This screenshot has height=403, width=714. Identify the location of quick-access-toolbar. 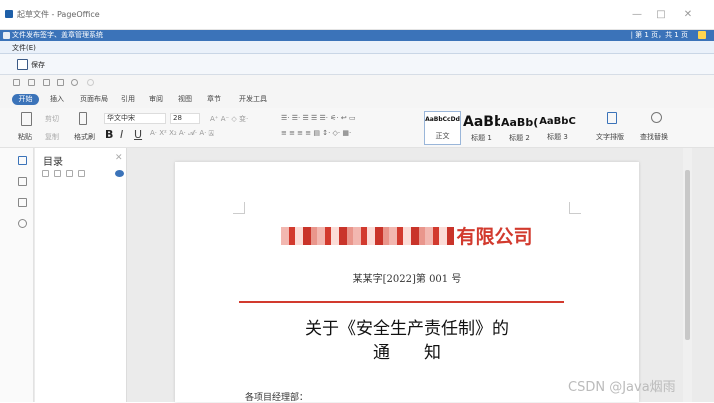
(357, 83).